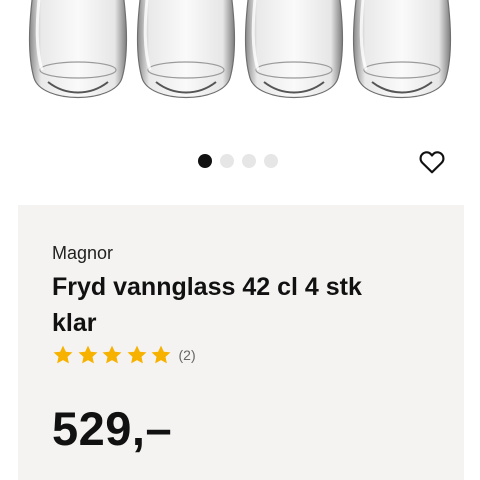  What do you see at coordinates (238, 161) in the screenshot?
I see `carousel-dots` at bounding box center [238, 161].